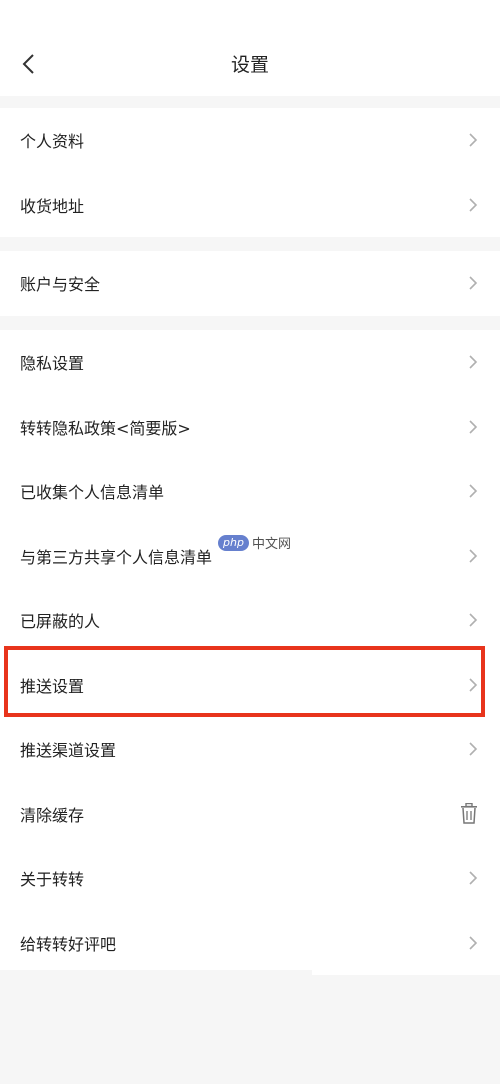  Describe the element at coordinates (250, 140) in the screenshot. I see `settings-item-profile: 个人资料` at that location.